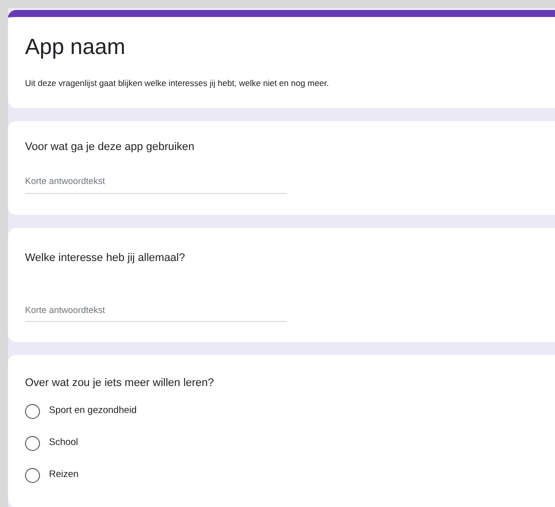 This screenshot has height=507, width=555. I want to click on question-title: Welke interesse heb jij allemaal?, so click(105, 258).